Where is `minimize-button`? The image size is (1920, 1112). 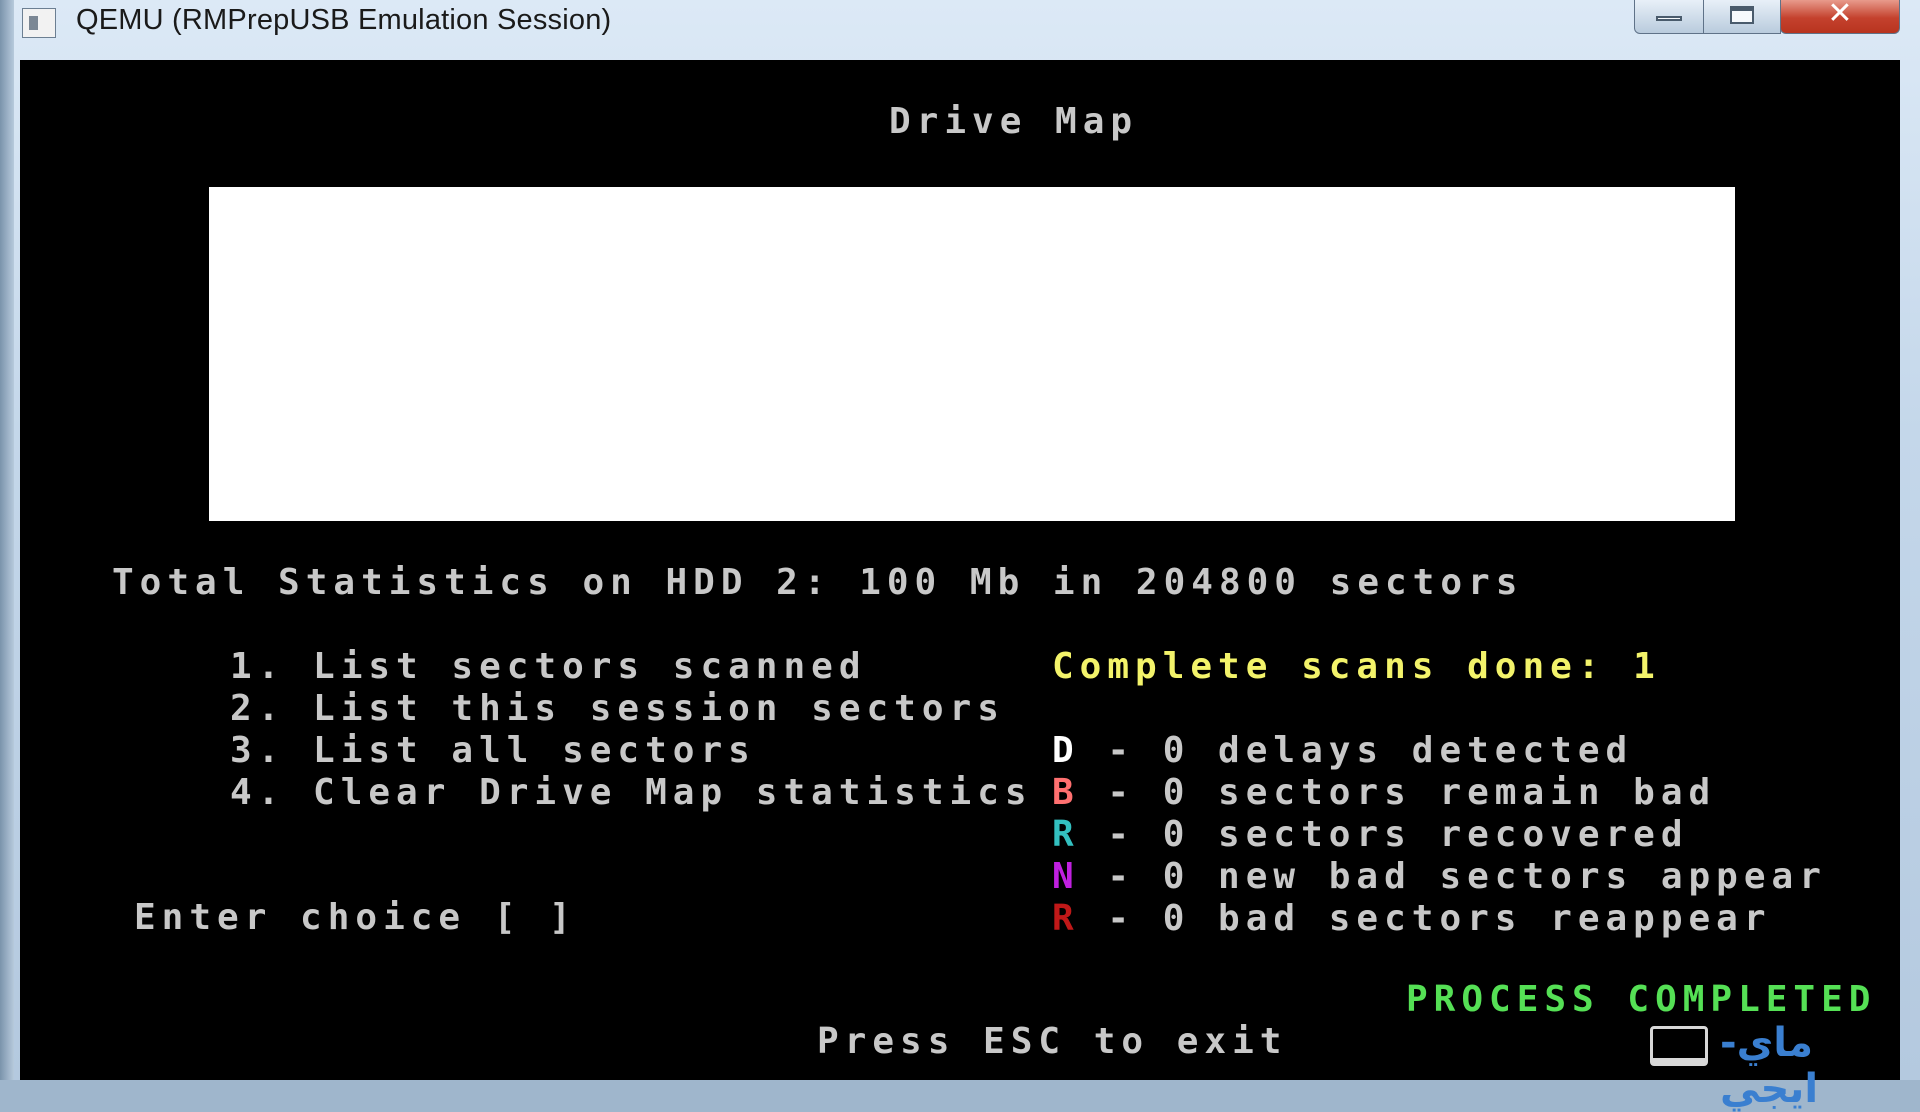 minimize-button is located at coordinates (1669, 17).